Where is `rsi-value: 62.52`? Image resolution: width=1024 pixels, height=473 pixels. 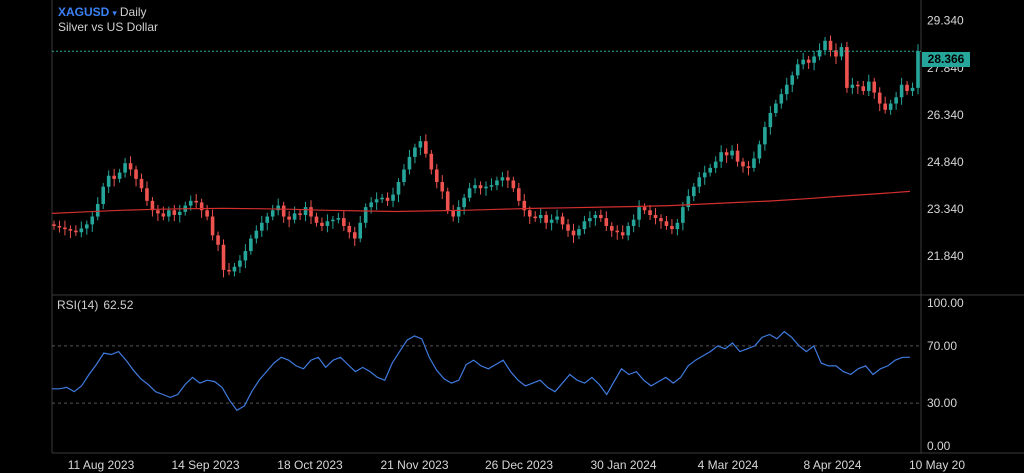
rsi-value: 62.52 is located at coordinates (118, 305).